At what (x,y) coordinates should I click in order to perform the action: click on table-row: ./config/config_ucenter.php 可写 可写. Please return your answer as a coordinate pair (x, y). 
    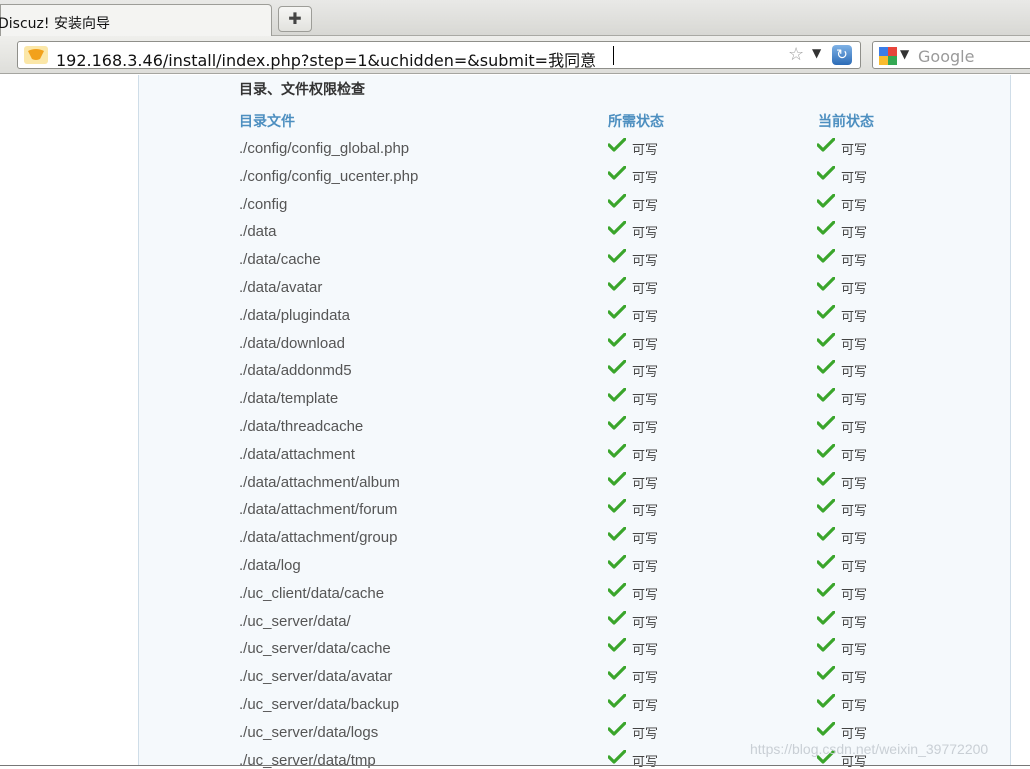
    Looking at the image, I should click on (515, 180).